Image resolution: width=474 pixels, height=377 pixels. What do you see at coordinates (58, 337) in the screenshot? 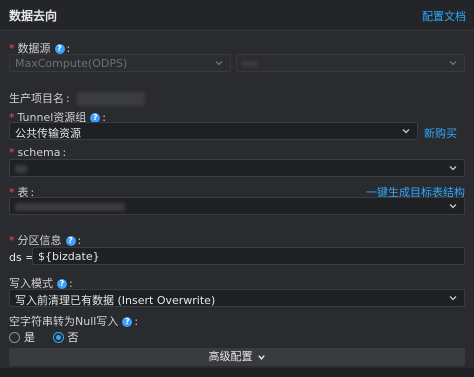
I see `radio-no` at bounding box center [58, 337].